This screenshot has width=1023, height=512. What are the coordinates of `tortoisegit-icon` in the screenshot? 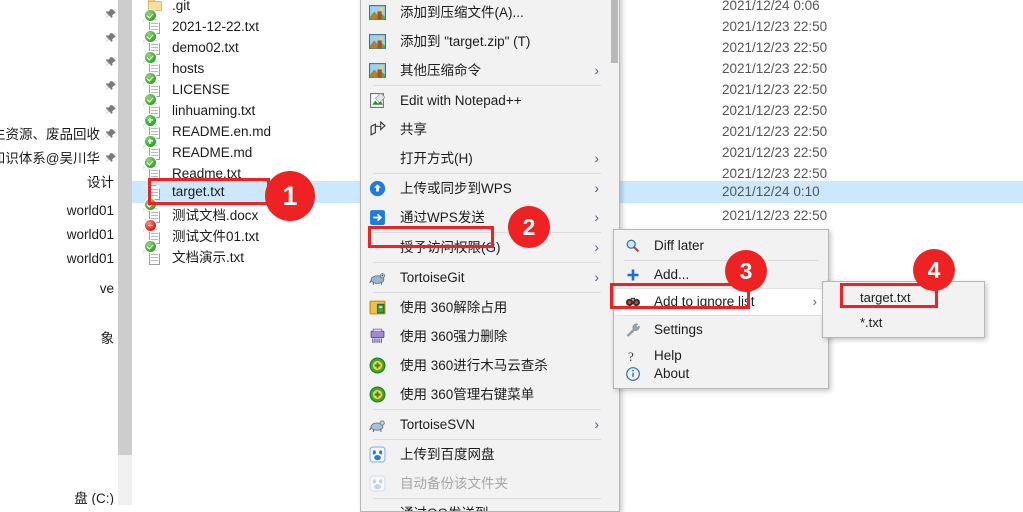 It's located at (377, 277).